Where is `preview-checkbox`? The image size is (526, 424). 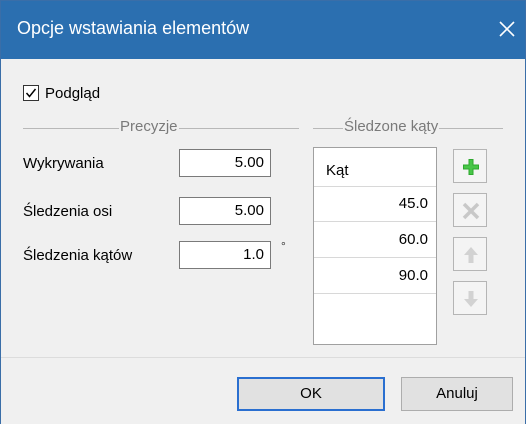
preview-checkbox is located at coordinates (31, 93).